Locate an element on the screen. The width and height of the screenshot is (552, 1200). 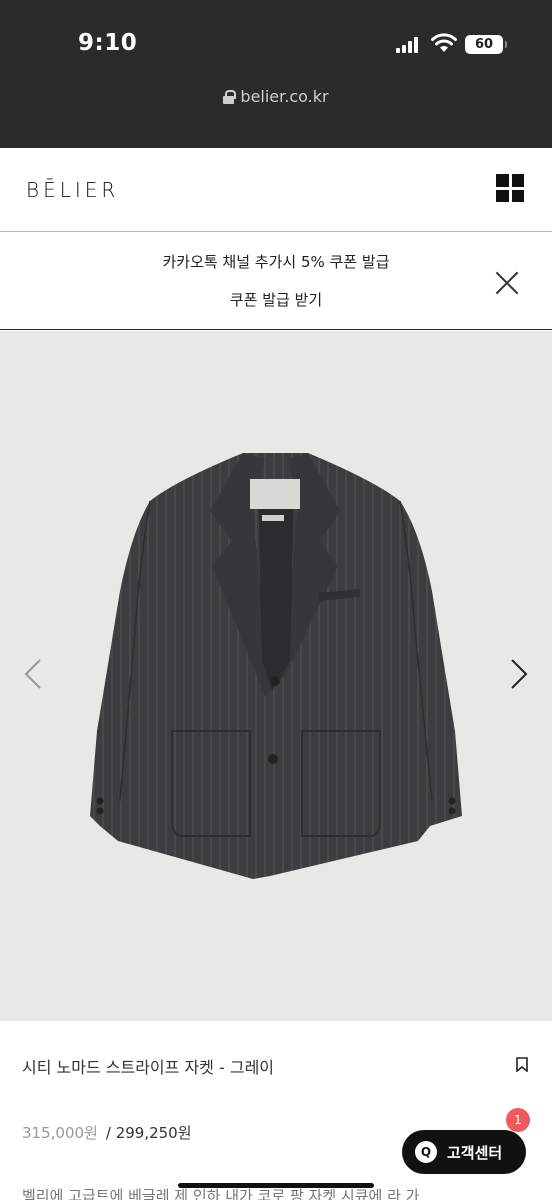
chevron-right-icon is located at coordinates (519, 674).